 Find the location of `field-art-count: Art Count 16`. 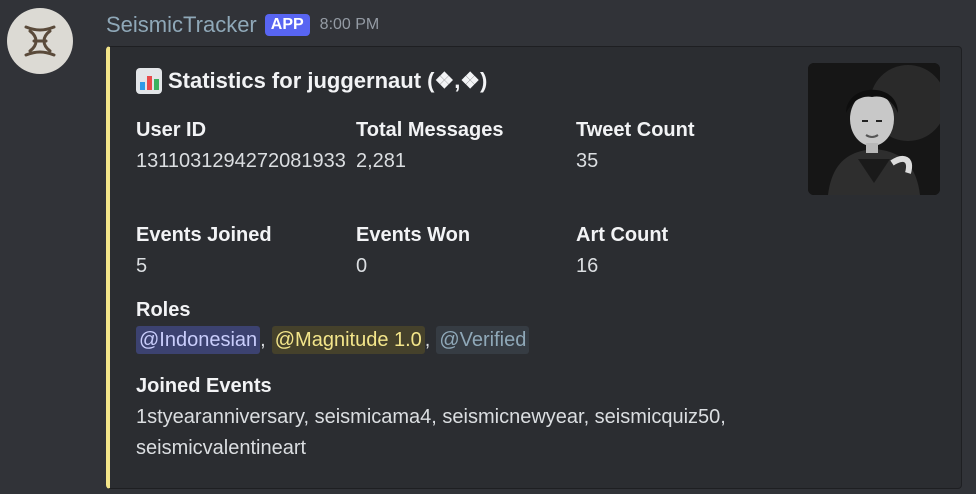

field-art-count: Art Count 16 is located at coordinates (681, 251).